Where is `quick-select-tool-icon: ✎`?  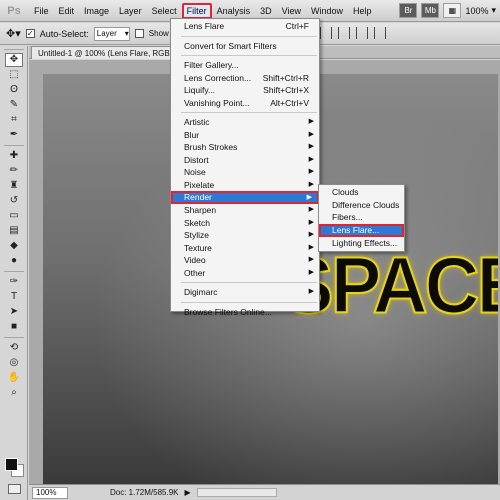 quick-select-tool-icon: ✎ is located at coordinates (14, 105).